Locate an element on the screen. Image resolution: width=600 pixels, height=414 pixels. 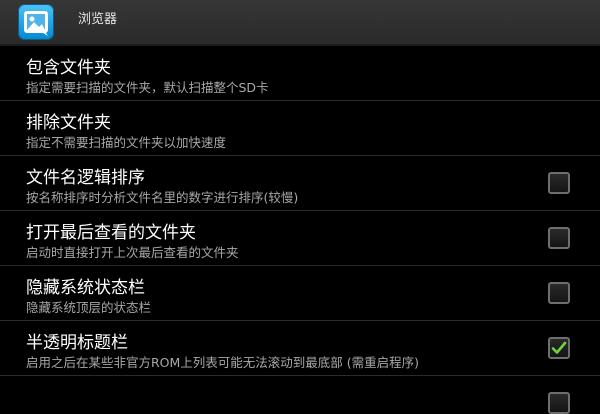
action-bar: 浏览器 is located at coordinates (300, 23).